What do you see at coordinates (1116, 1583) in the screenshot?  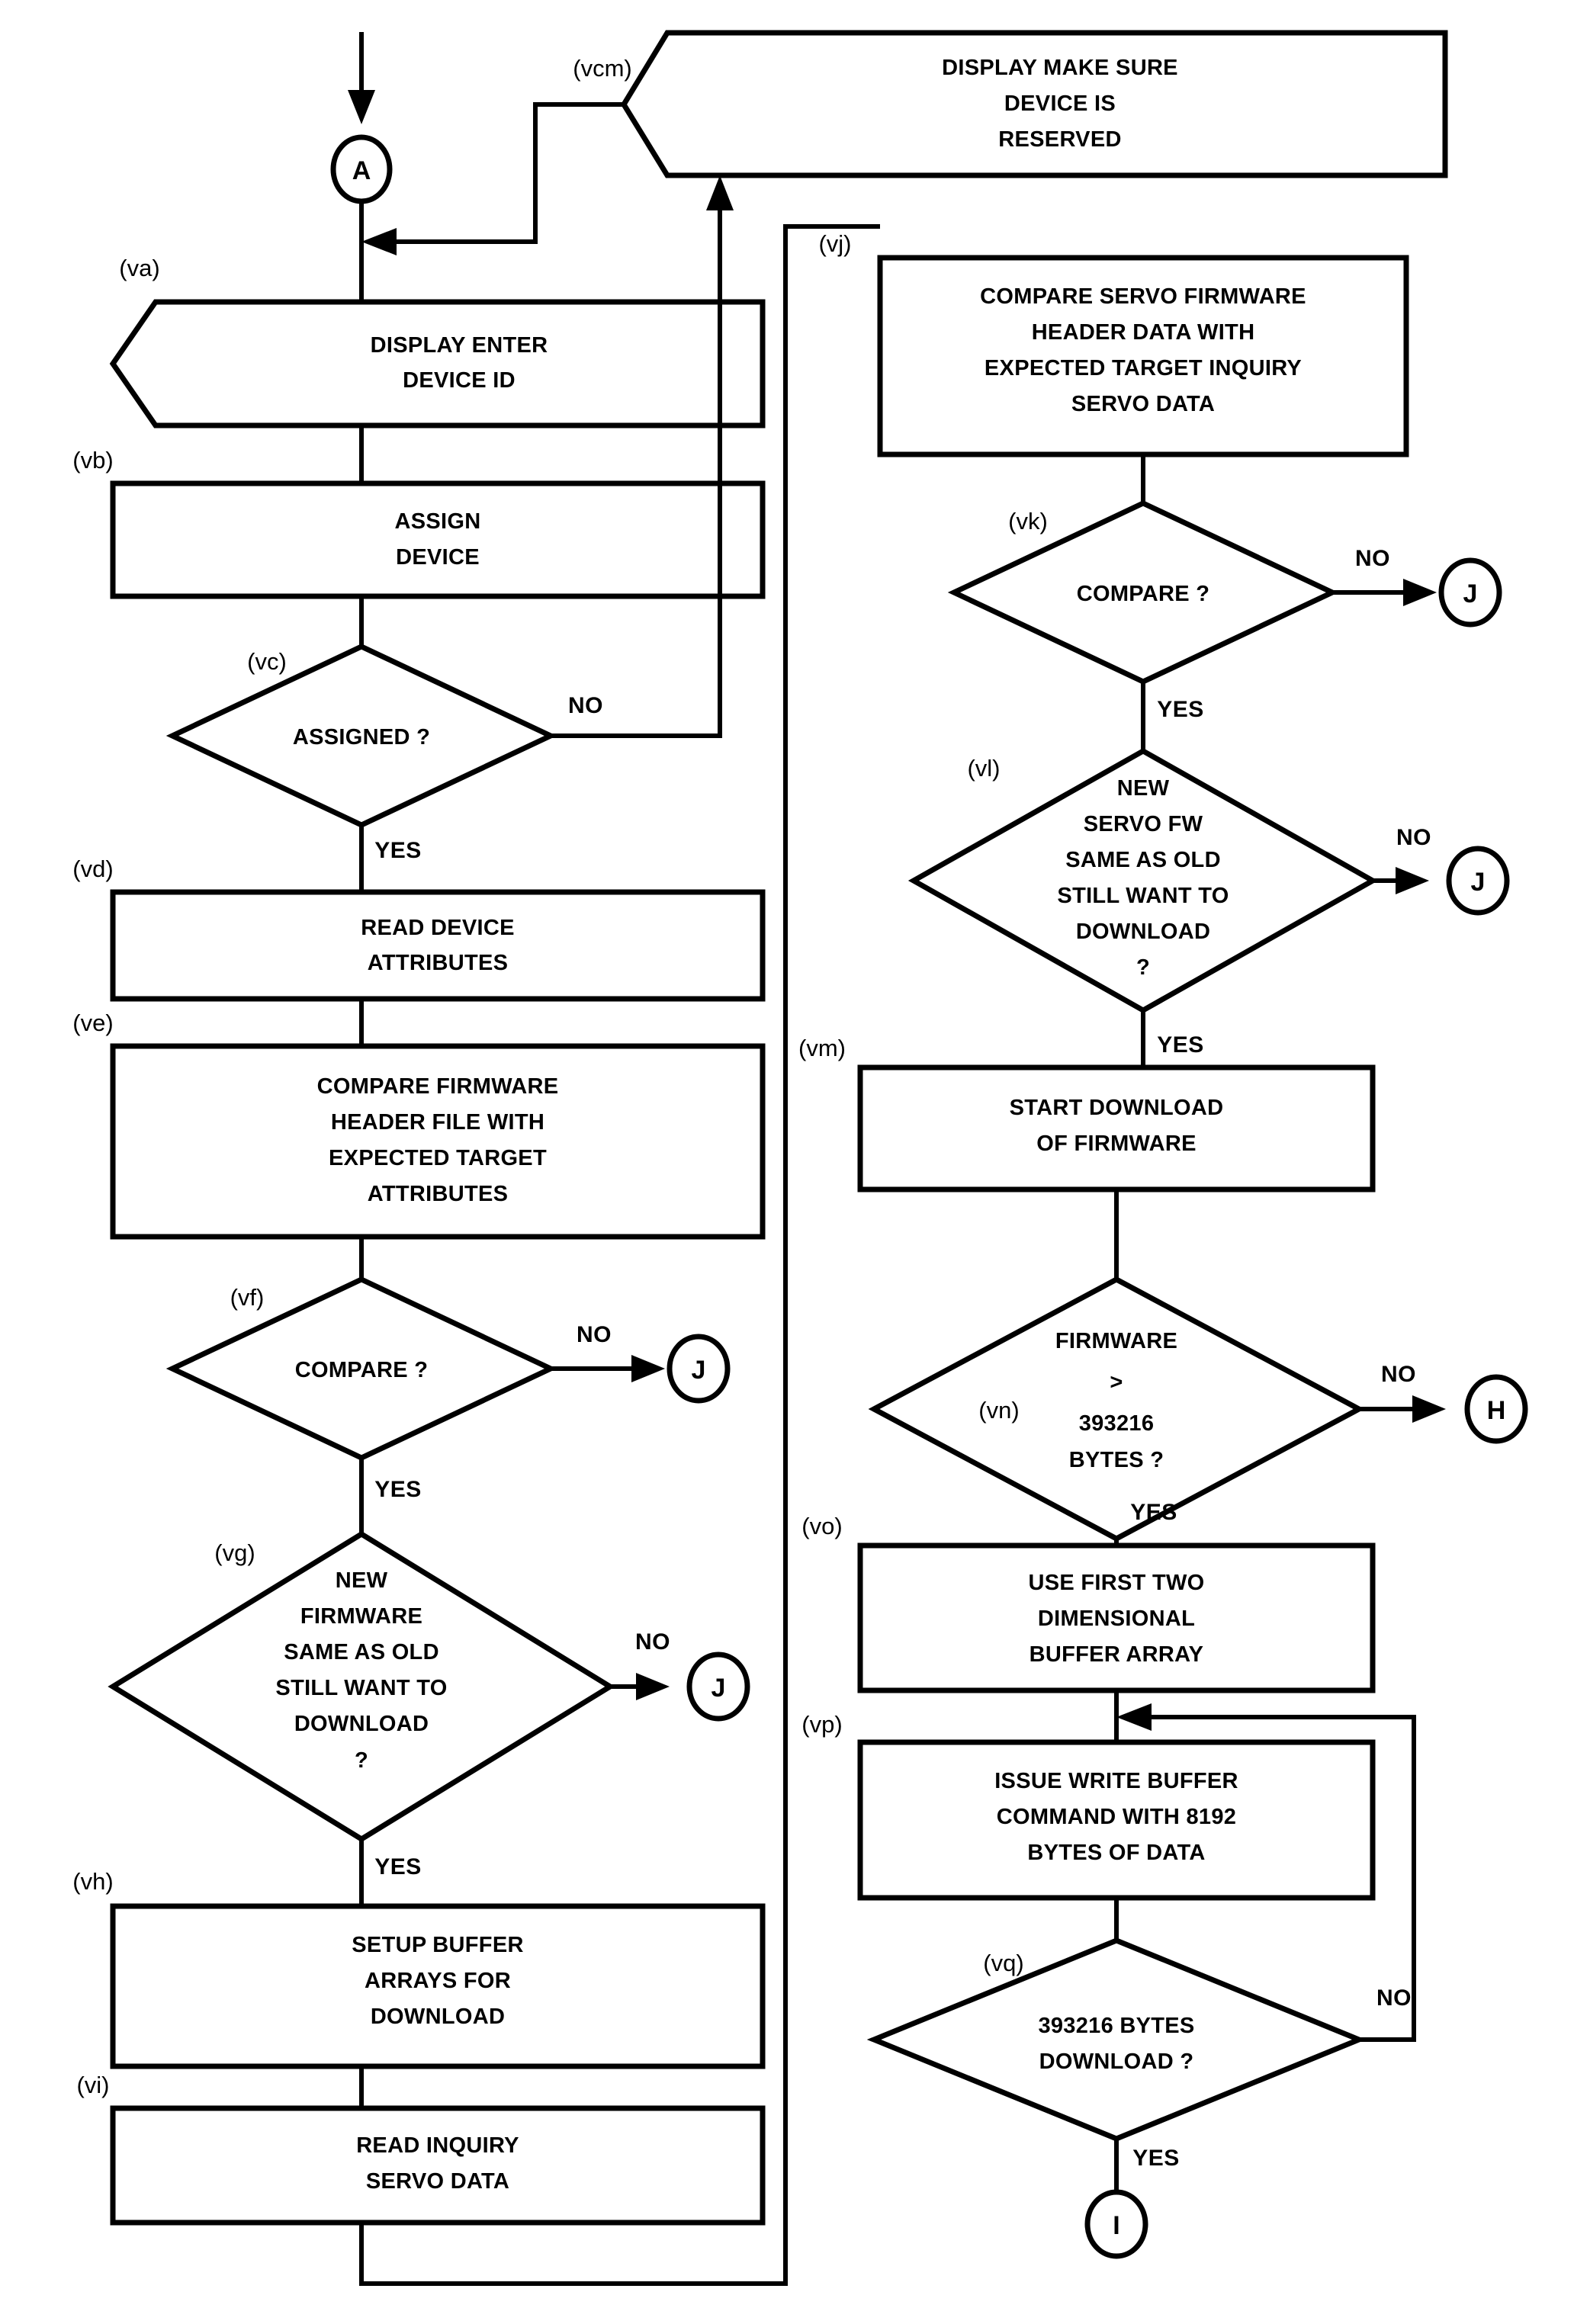 I see `node-vo-line1: USE FIRST TWO` at bounding box center [1116, 1583].